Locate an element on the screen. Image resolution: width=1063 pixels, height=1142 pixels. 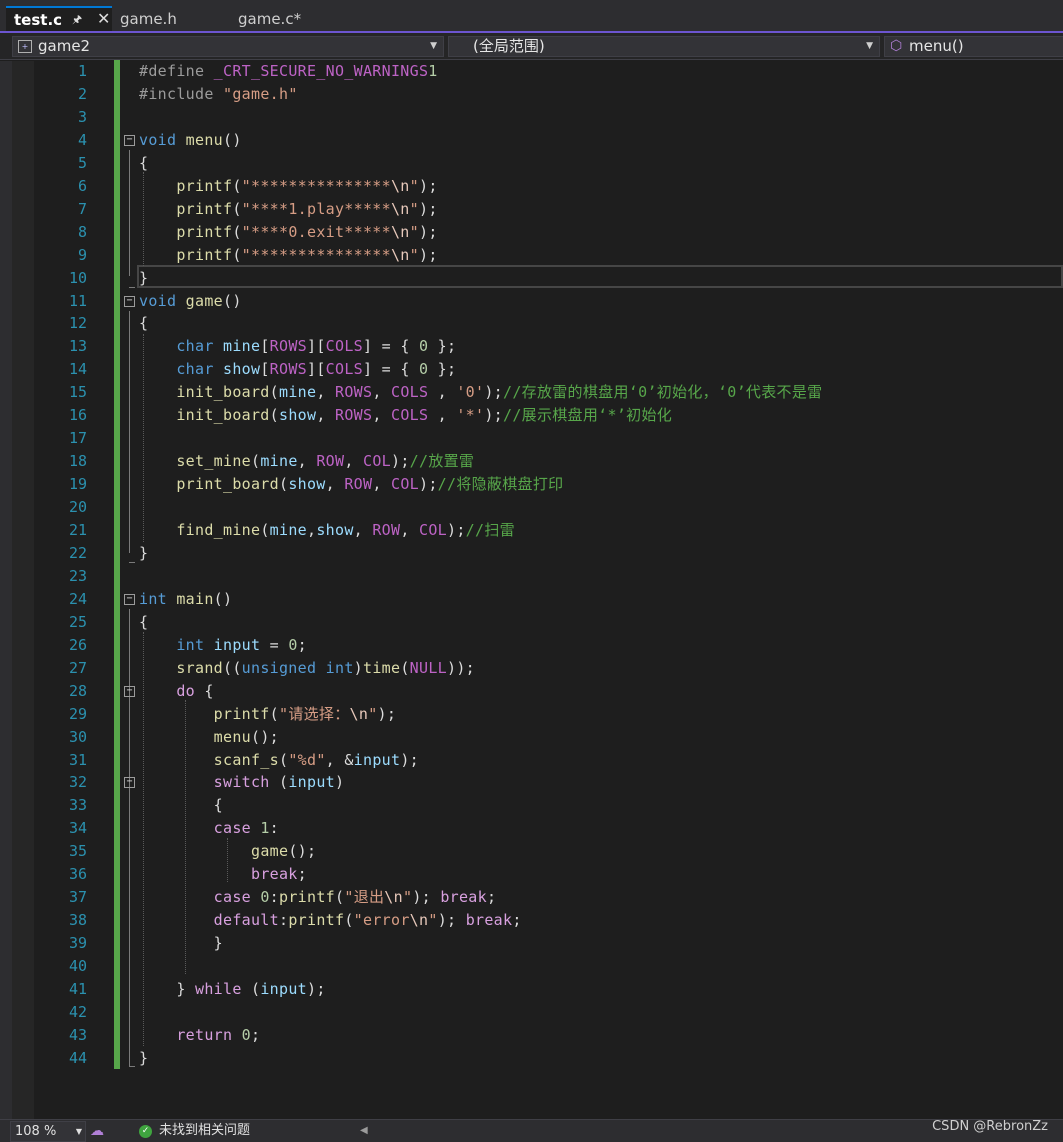
line-number: 1 is located at coordinates (82, 71).